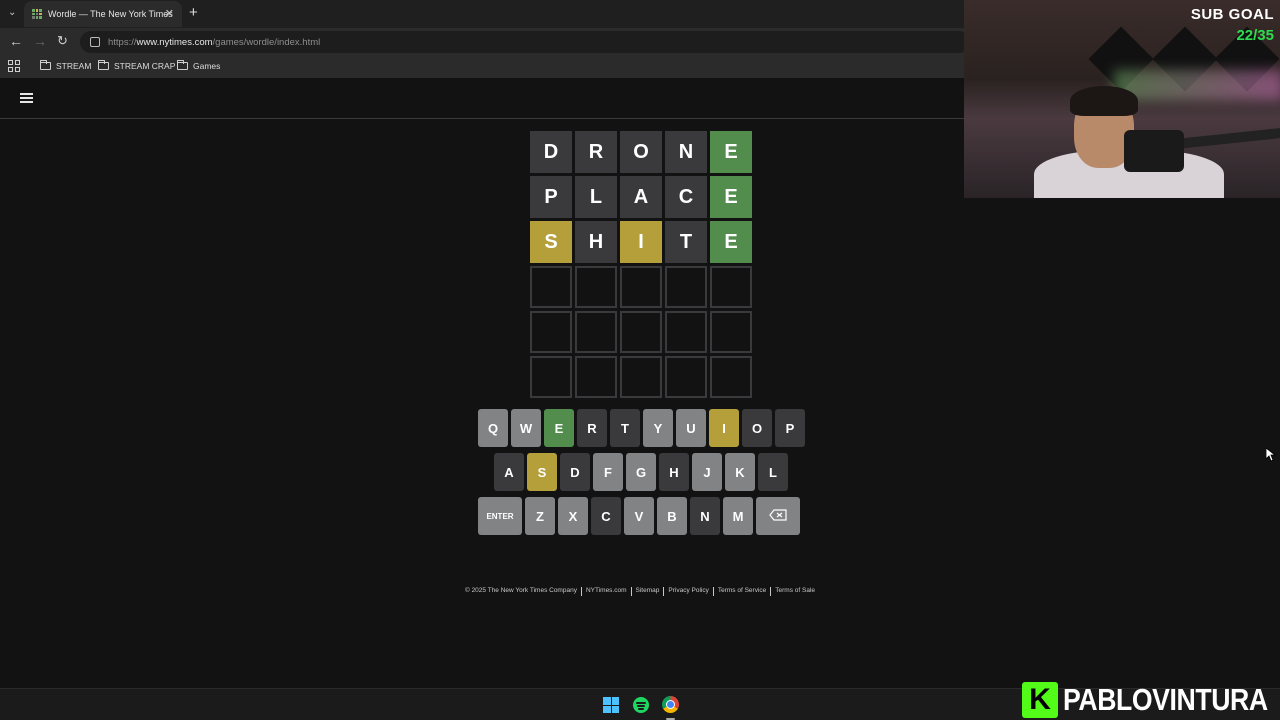 The image size is (1280, 720). I want to click on footer-link: Terms of Service, so click(742, 591).